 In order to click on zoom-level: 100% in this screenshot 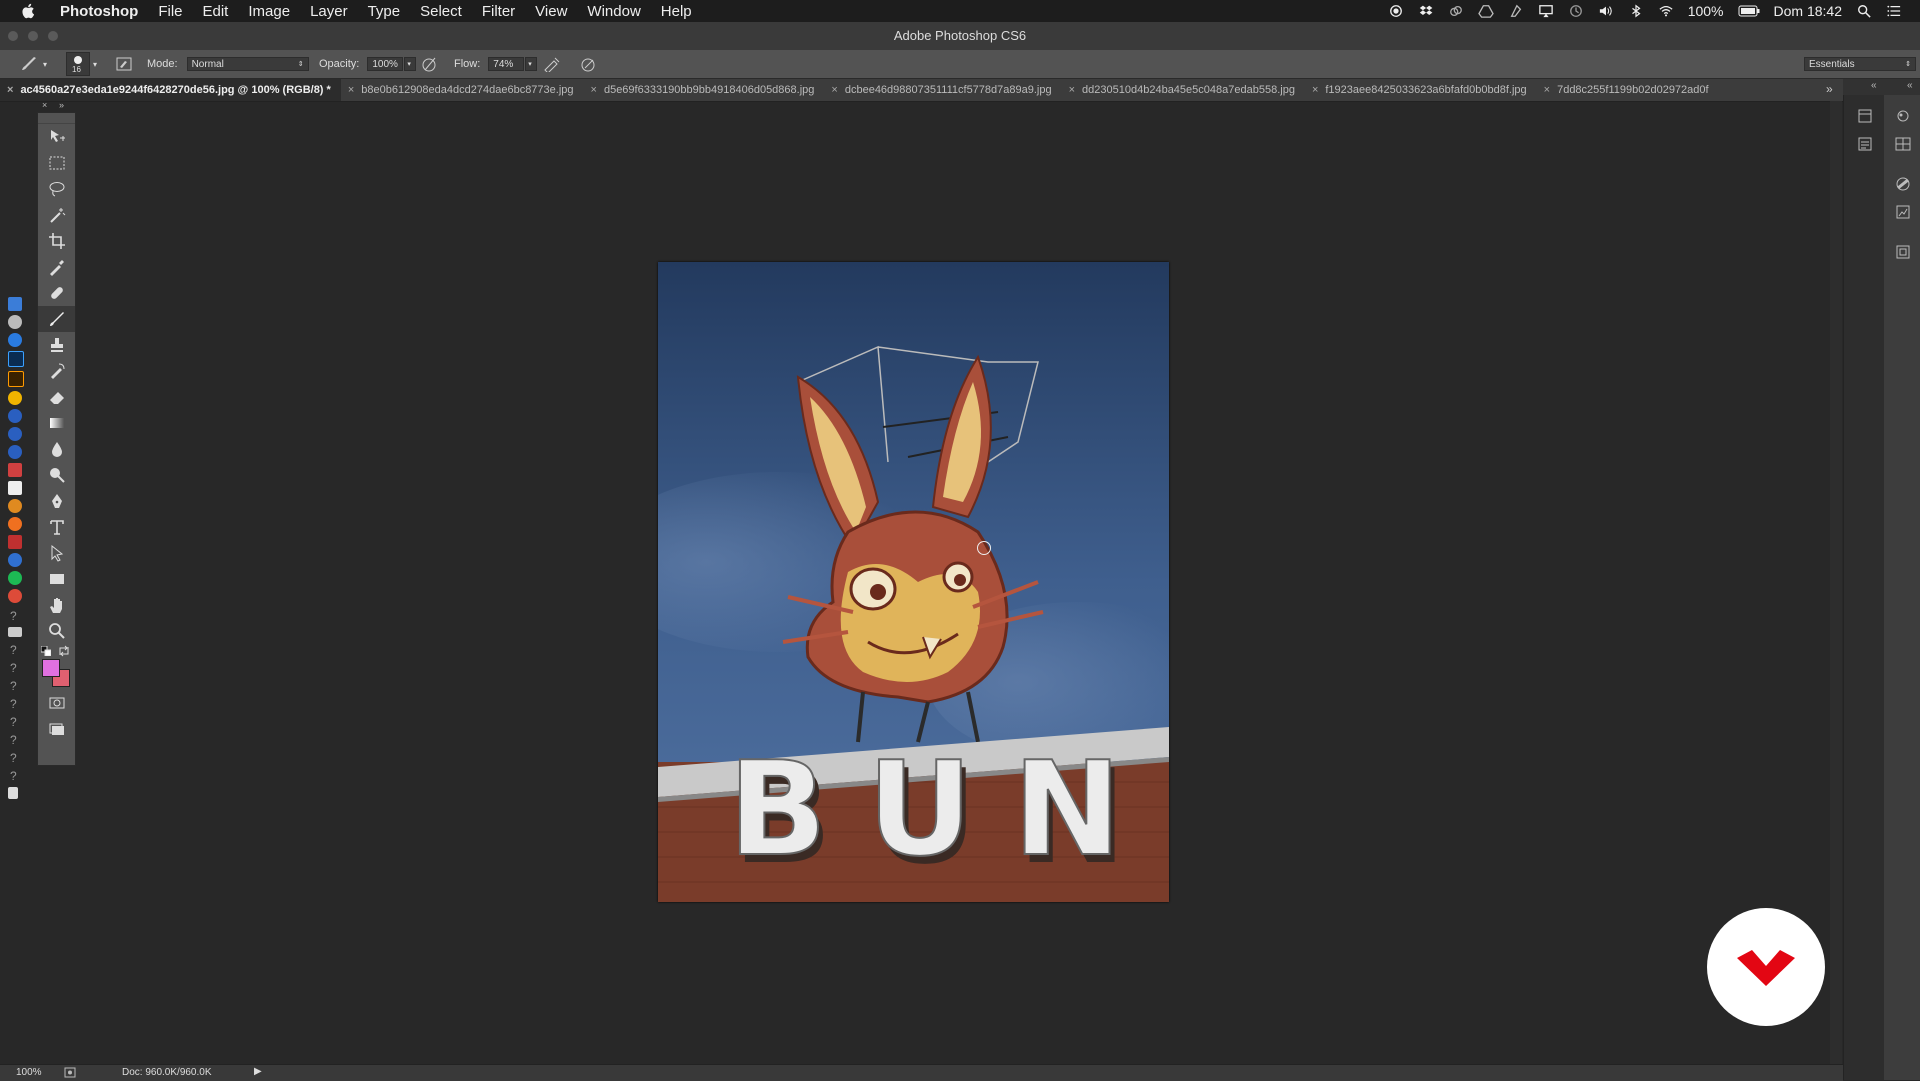, I will do `click(29, 1072)`.